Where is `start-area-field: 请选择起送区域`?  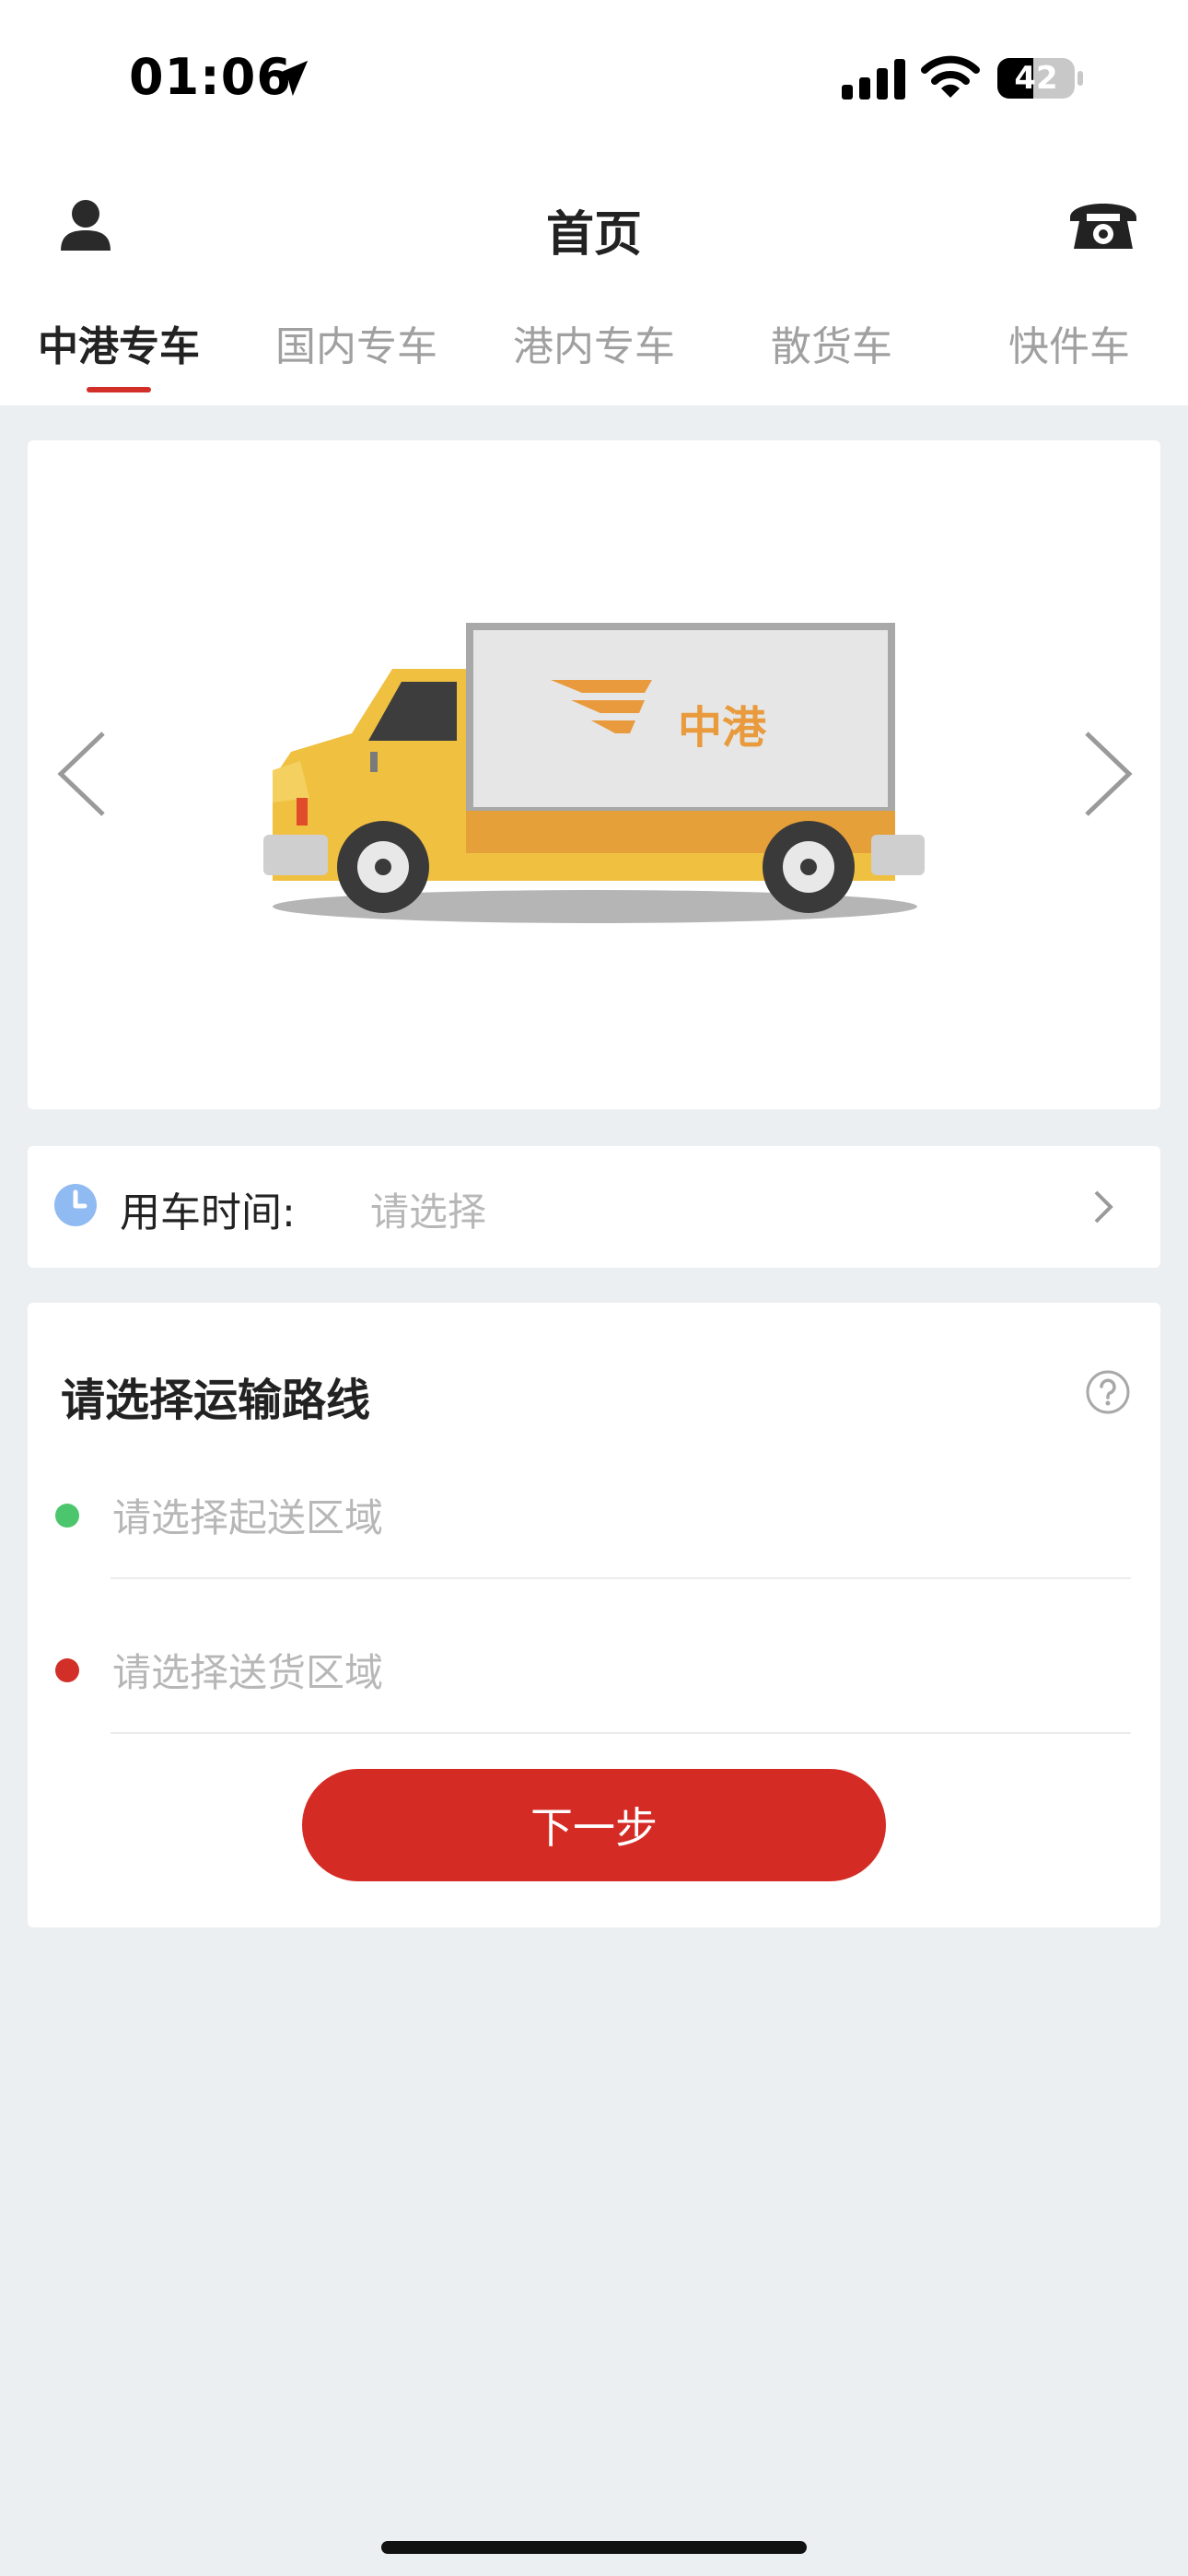 start-area-field: 请选择起送区域 is located at coordinates (247, 1515).